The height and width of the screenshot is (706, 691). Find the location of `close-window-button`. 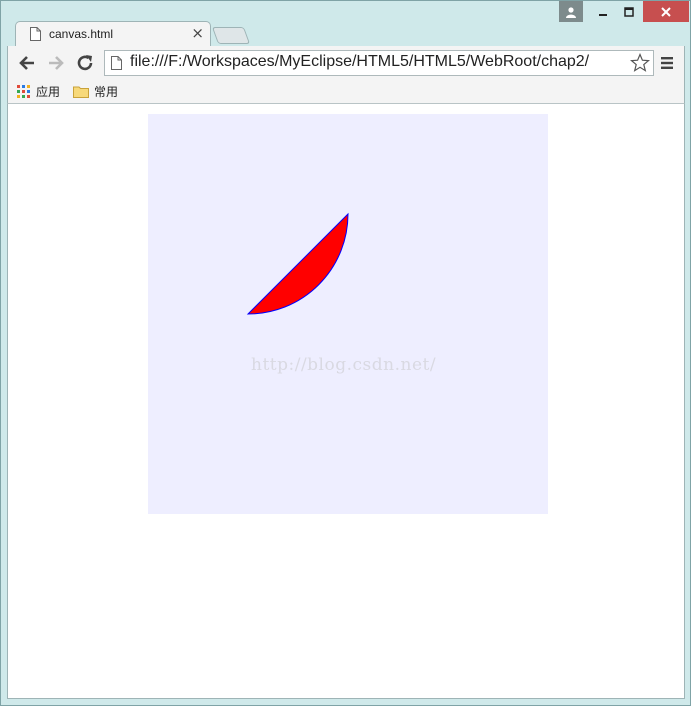

close-window-button is located at coordinates (666, 11).